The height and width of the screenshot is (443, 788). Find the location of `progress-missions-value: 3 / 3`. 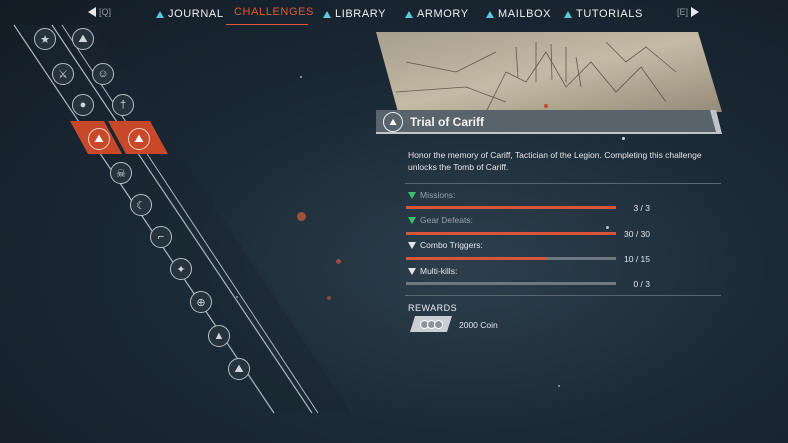

progress-missions-value: 3 / 3 is located at coordinates (641, 208).